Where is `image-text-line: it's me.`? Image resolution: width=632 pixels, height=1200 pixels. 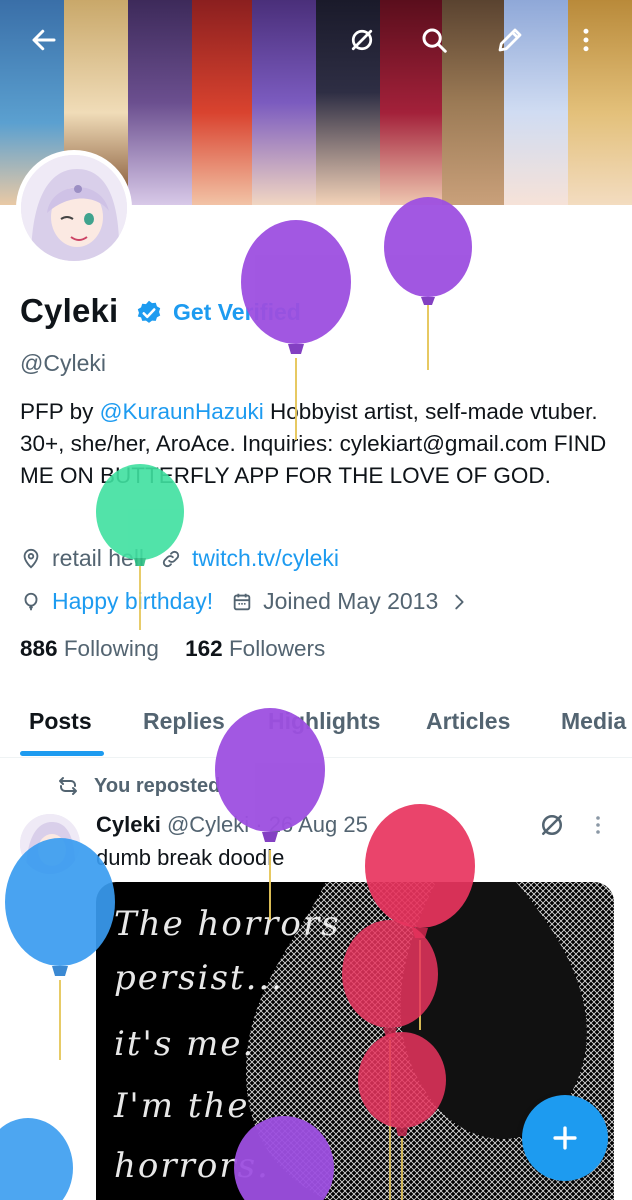 image-text-line: it's me. is located at coordinates (185, 1044).